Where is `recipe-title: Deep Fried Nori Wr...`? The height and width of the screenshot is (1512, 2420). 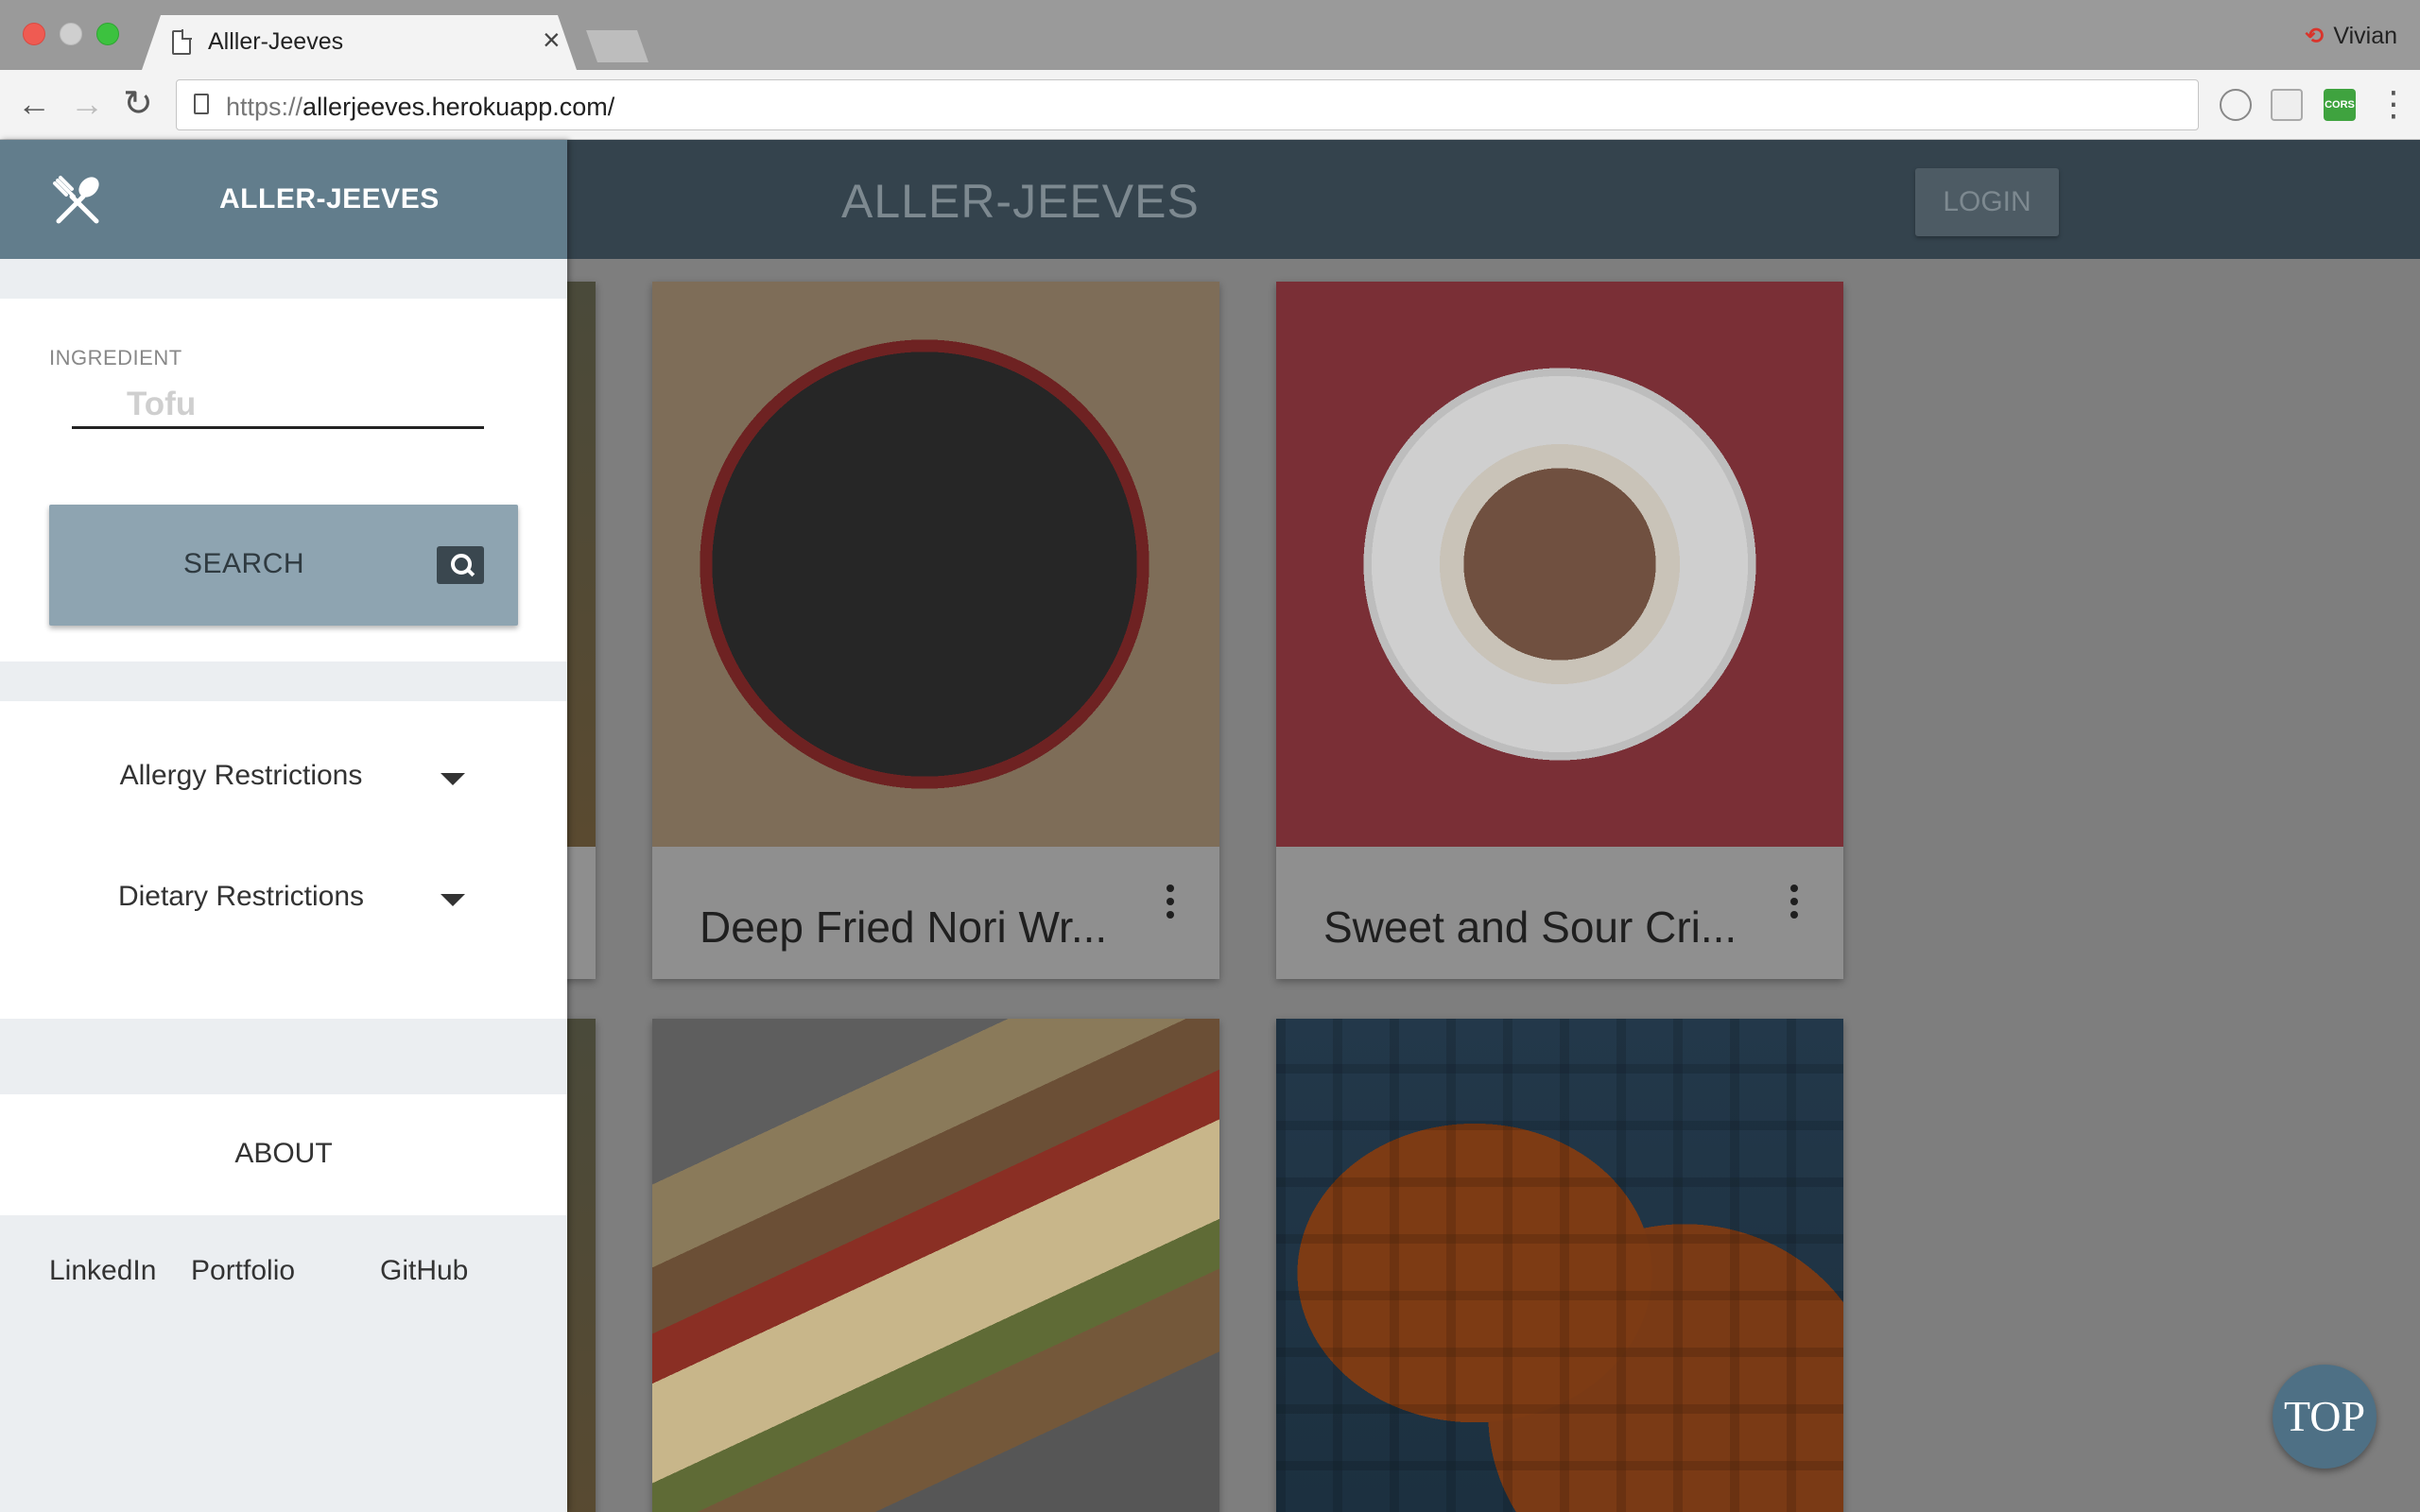 recipe-title: Deep Fried Nori Wr... is located at coordinates (903, 927).